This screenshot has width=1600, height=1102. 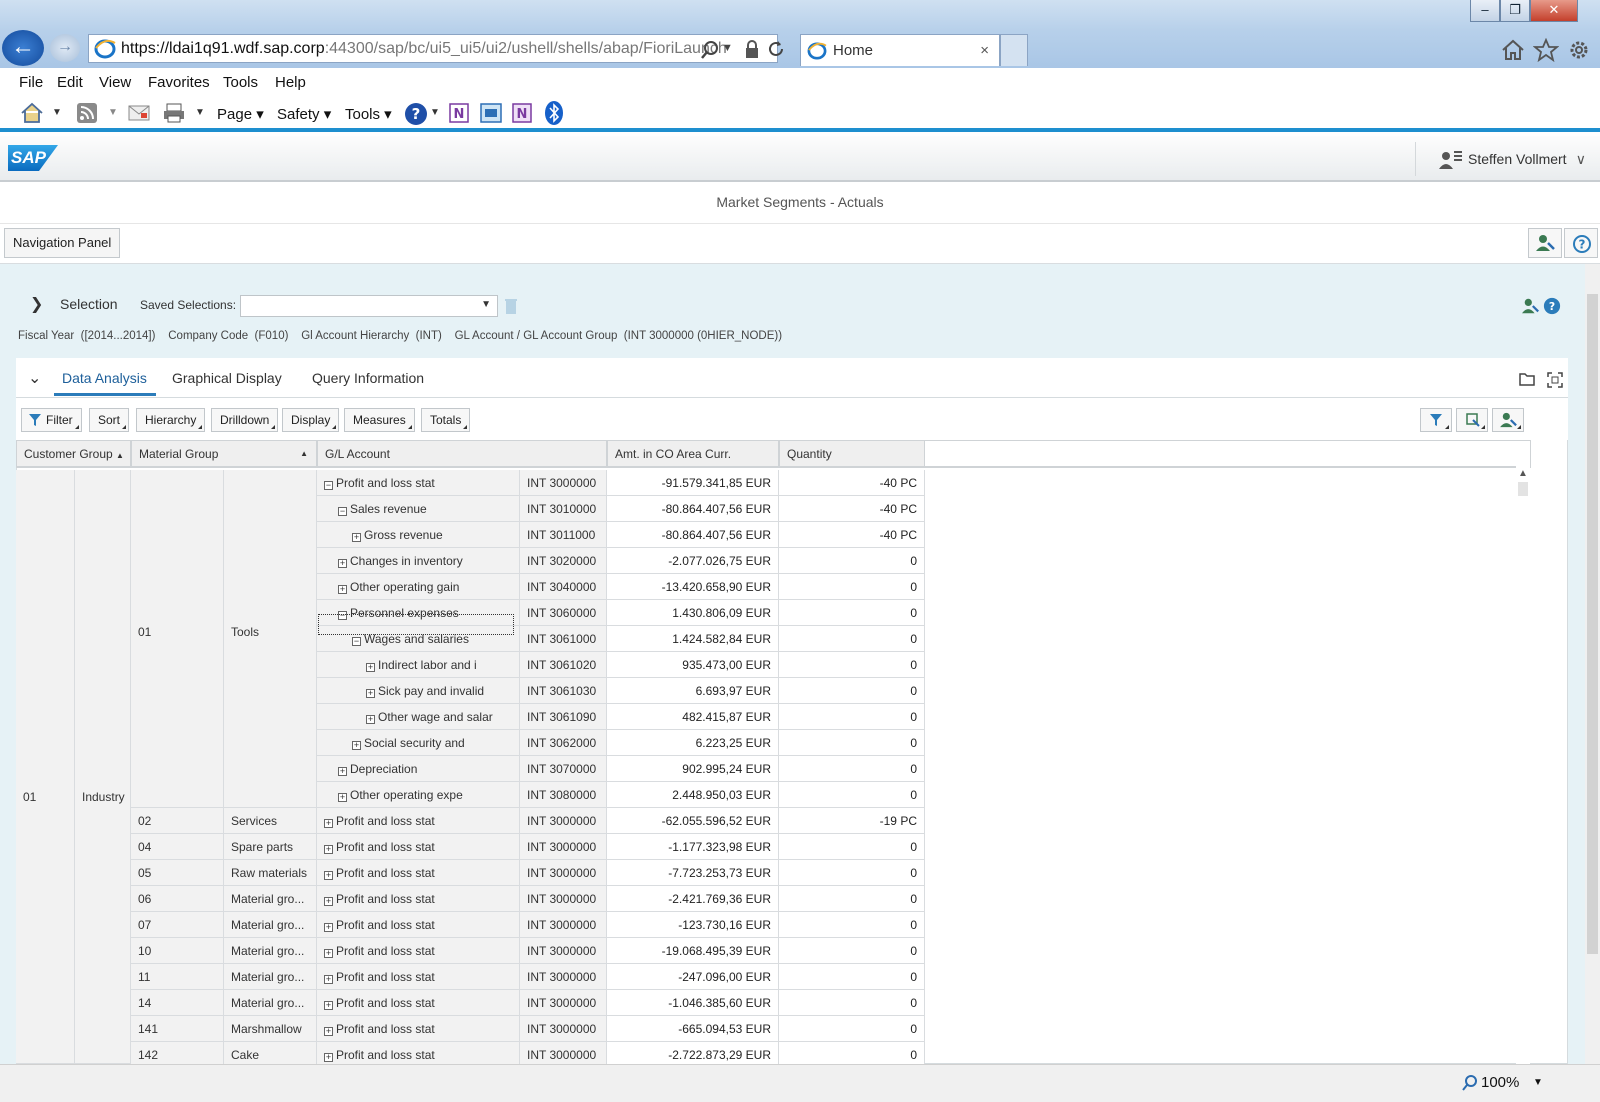 What do you see at coordinates (62, 243) in the screenshot?
I see `navigation-panel-button: Navigation Panel` at bounding box center [62, 243].